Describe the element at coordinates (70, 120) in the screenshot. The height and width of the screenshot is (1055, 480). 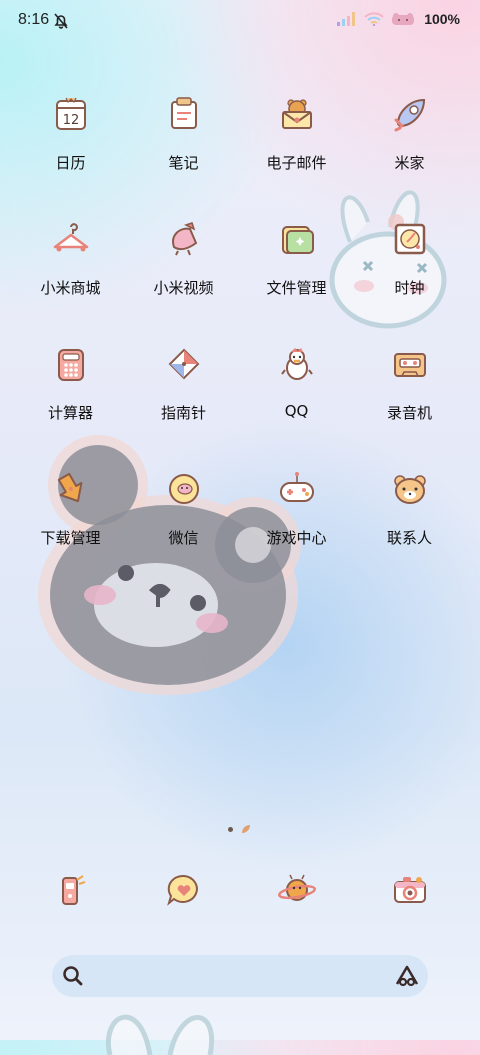
I see `svg-text: 12` at that location.